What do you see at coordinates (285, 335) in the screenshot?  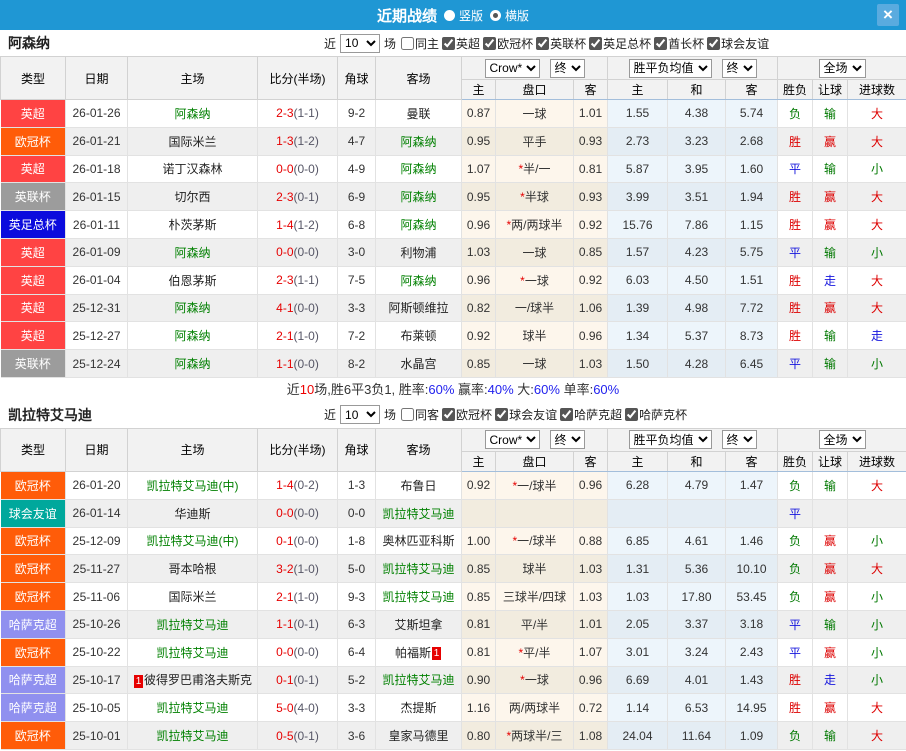 I see `fulltime-score: 2-1` at bounding box center [285, 335].